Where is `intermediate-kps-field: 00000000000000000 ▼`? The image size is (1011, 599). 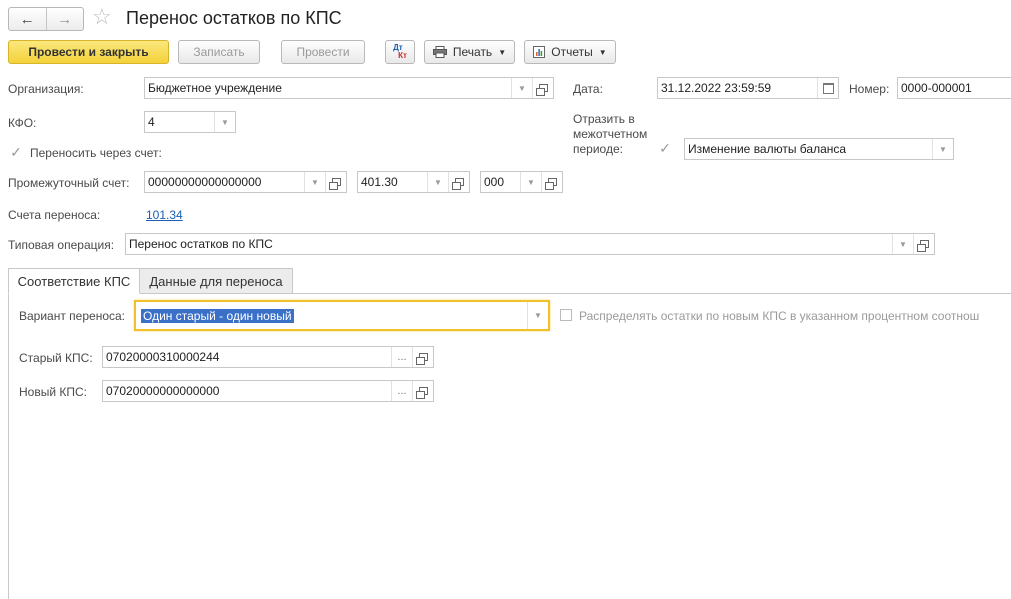 intermediate-kps-field: 00000000000000000 ▼ is located at coordinates (245, 182).